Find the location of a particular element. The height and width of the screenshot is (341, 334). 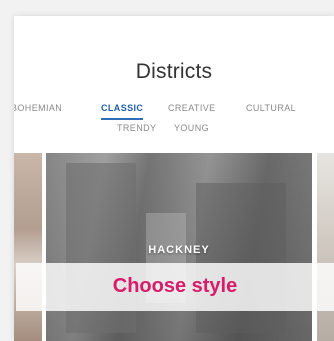

carousel-prev-image is located at coordinates (28, 247).